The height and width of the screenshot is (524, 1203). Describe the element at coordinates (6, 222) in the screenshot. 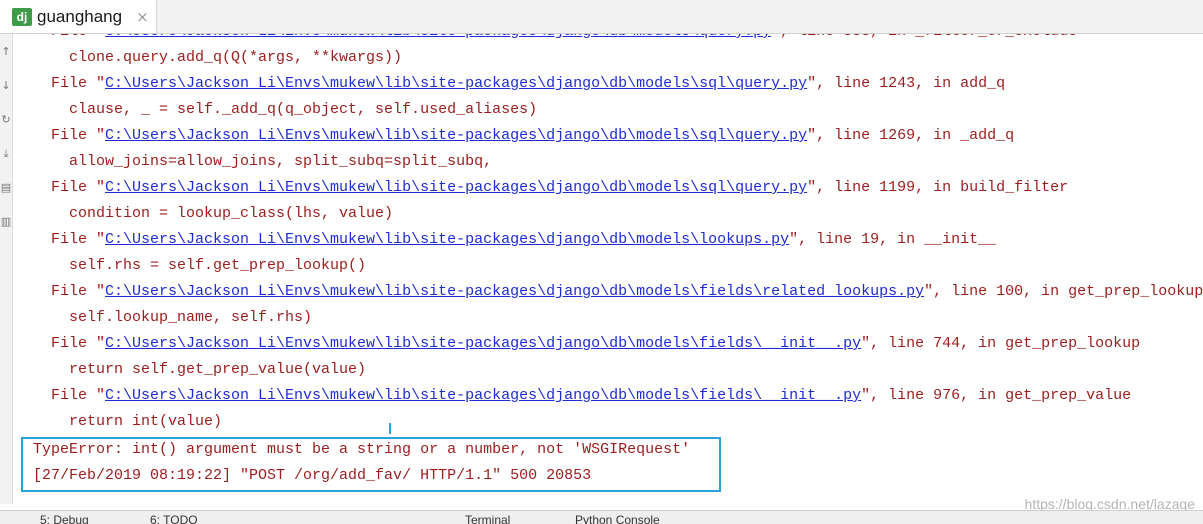

I see `trash-icon: ▥` at that location.